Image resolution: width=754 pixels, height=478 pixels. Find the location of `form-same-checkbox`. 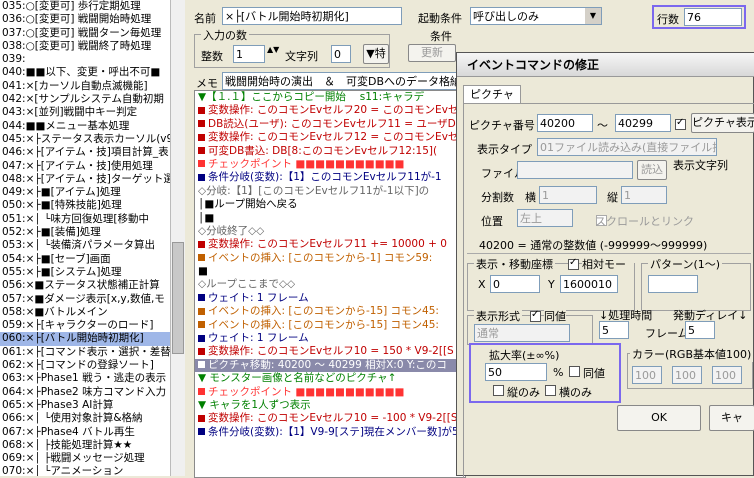

form-same-checkbox is located at coordinates (535, 315).